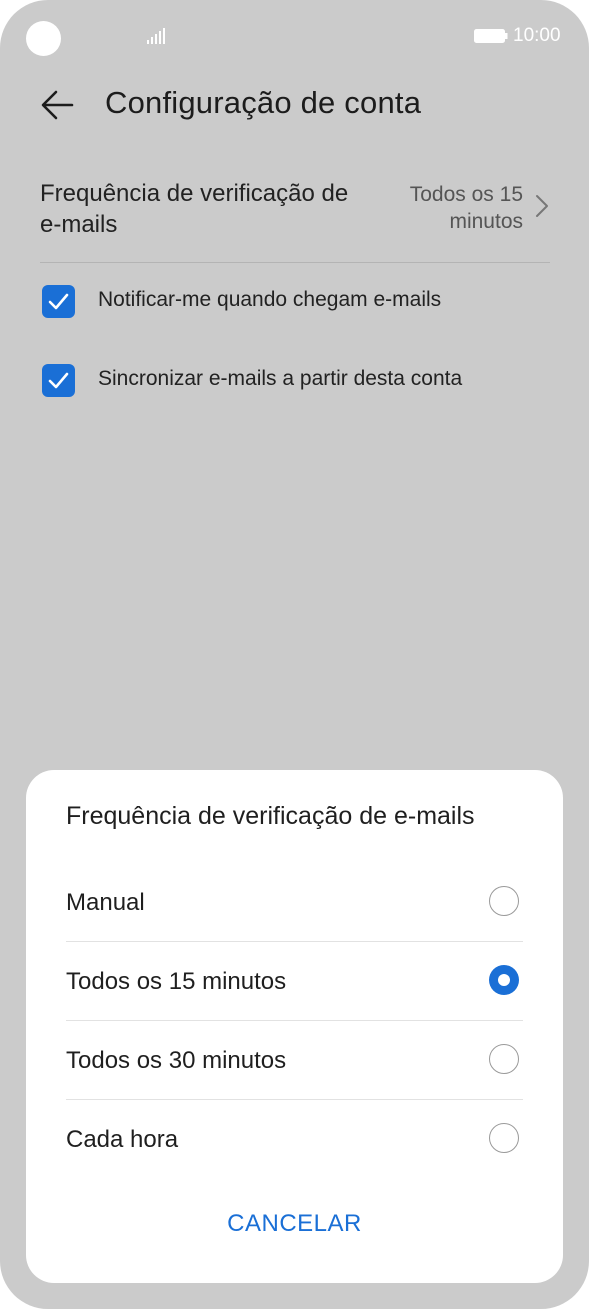  I want to click on arrow-left-icon, so click(57, 105).